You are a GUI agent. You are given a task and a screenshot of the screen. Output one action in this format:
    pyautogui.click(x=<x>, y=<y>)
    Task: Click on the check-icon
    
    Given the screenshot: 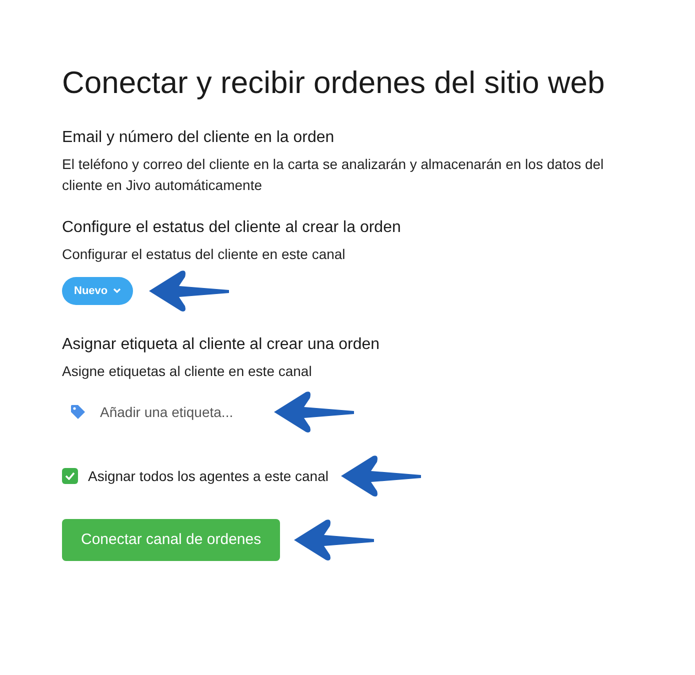 What is the action you would take?
    pyautogui.click(x=70, y=476)
    